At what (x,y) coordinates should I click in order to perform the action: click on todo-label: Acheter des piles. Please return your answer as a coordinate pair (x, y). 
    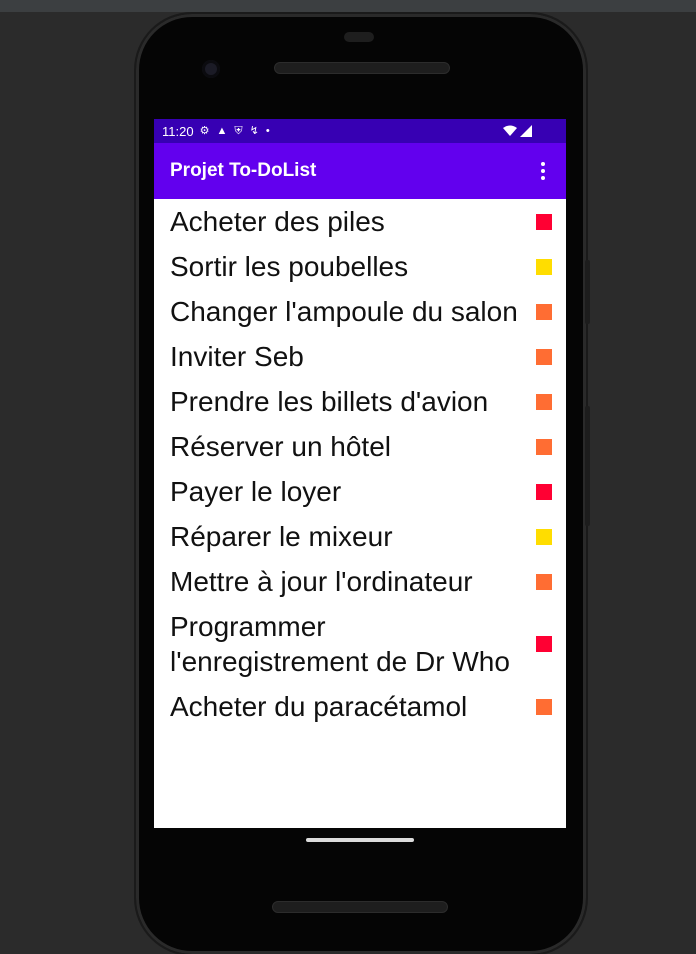
    Looking at the image, I should click on (277, 221).